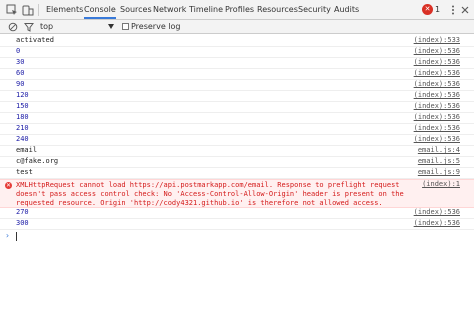 The height and width of the screenshot is (323, 474). I want to click on close-devtools-icon, so click(465, 10).